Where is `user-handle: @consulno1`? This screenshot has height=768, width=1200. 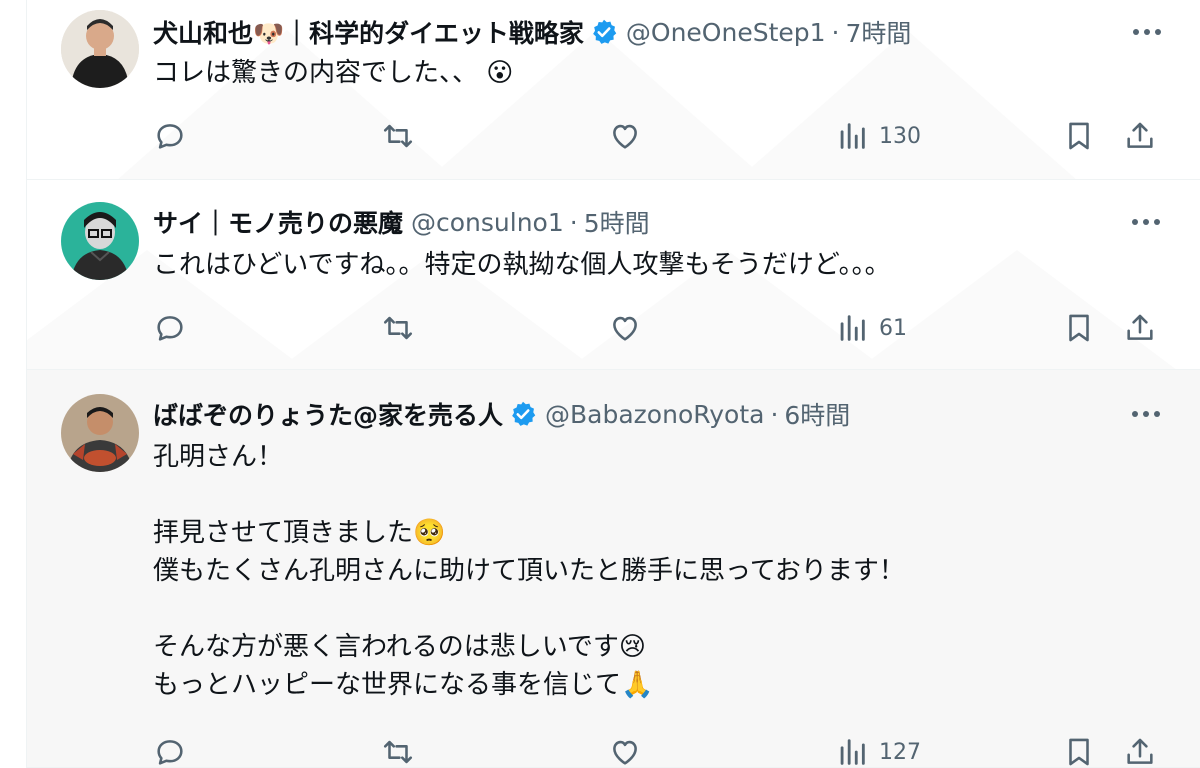
user-handle: @consulno1 is located at coordinates (487, 222).